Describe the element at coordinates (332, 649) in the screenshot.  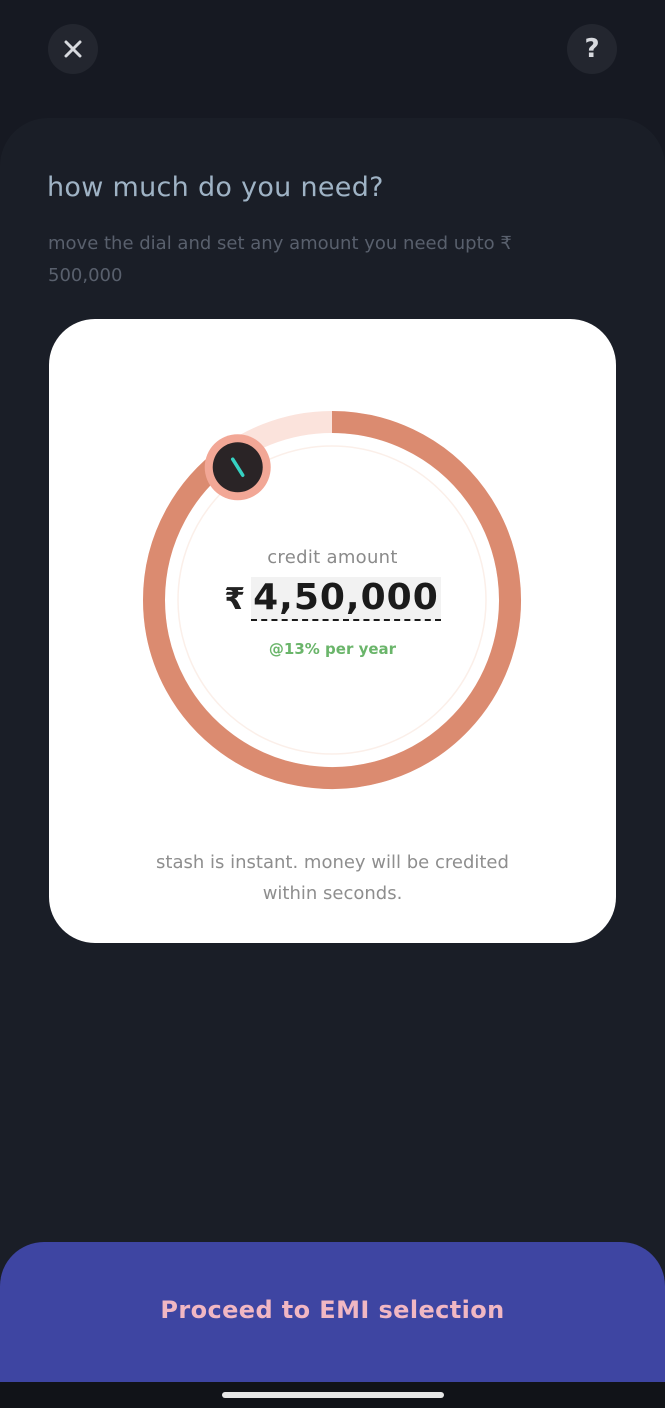
I see `interest-rate: @13% per year` at that location.